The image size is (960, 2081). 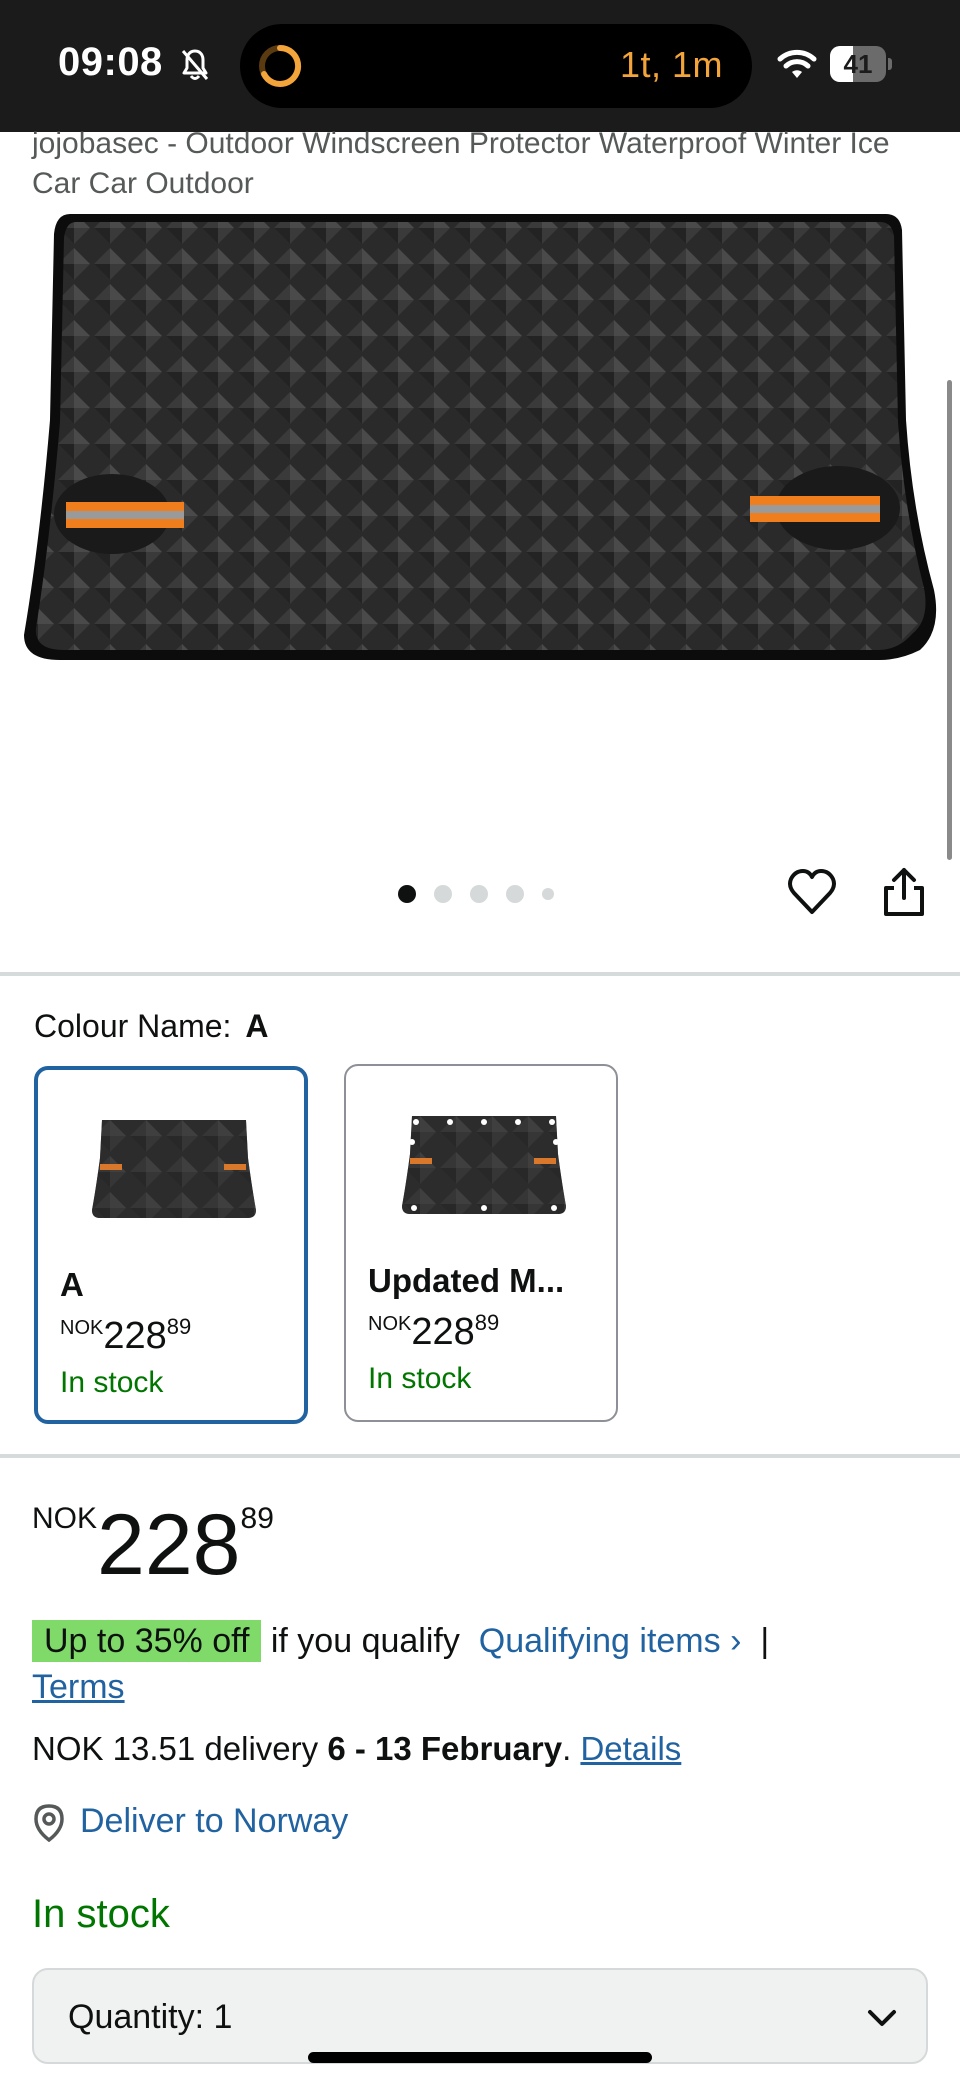 What do you see at coordinates (214, 1821) in the screenshot?
I see `deliver-to-link: Deliver to Norway` at bounding box center [214, 1821].